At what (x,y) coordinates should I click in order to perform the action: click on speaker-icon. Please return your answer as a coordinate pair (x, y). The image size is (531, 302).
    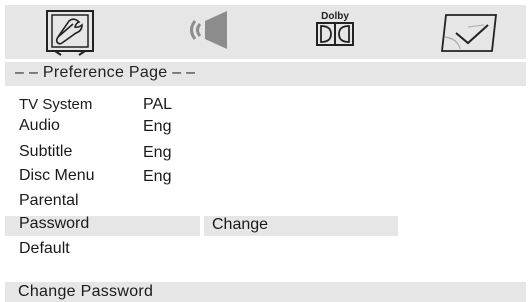
    Looking at the image, I should click on (210, 32).